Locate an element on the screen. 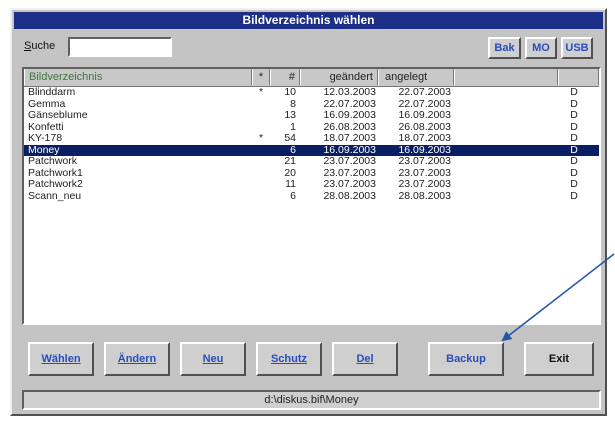 The image size is (615, 424). list-row: Money 6 16.09.2003 16.09.2003 D is located at coordinates (311, 150).